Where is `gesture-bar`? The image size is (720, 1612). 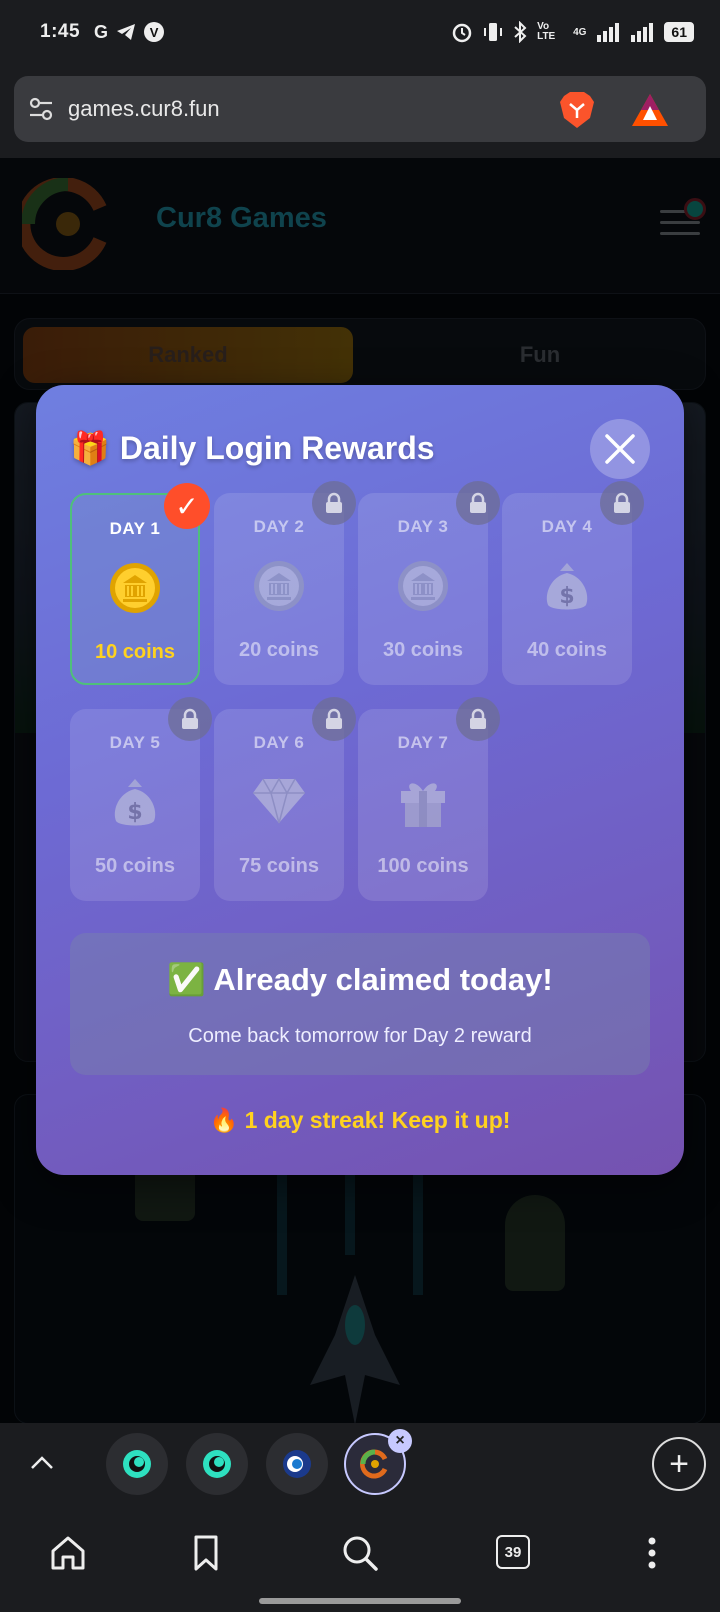 gesture-bar is located at coordinates (360, 1601).